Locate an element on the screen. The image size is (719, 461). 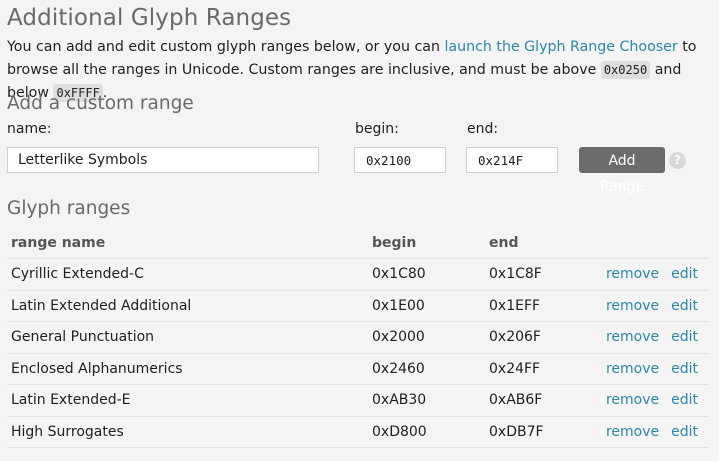
help-icon: ? is located at coordinates (677, 160).